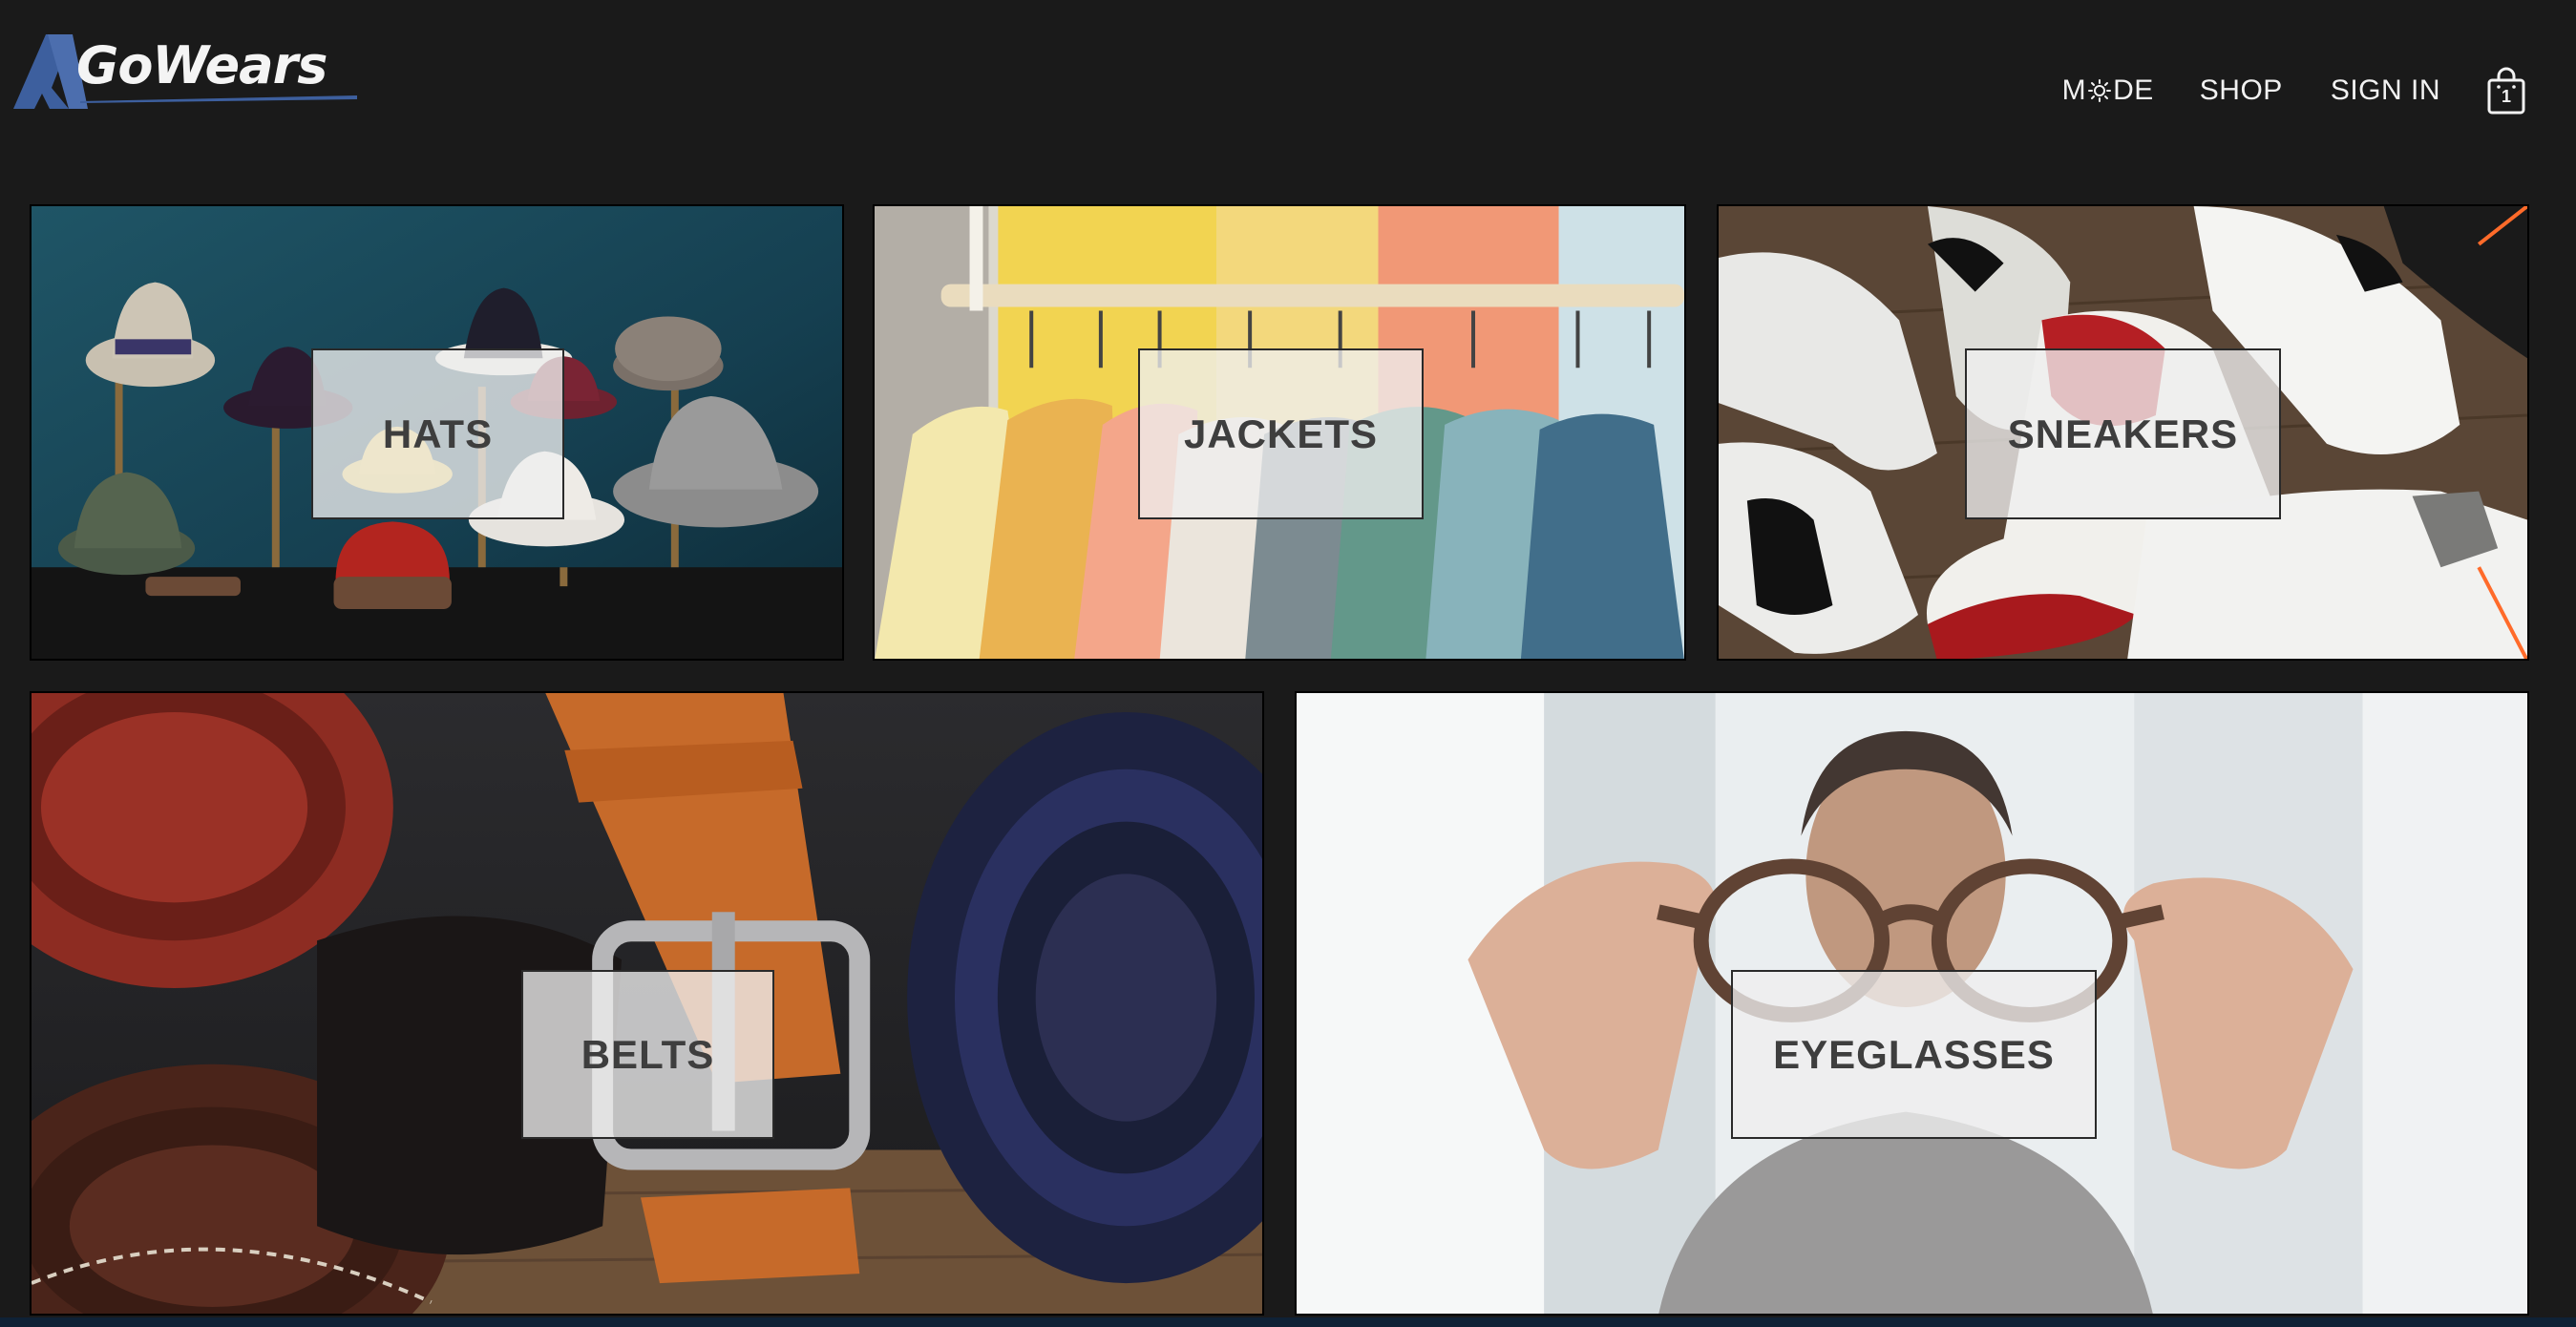  Describe the element at coordinates (2319, 90) in the screenshot. I see `main-nav: M DE SHOP SIGN IN 1` at that location.